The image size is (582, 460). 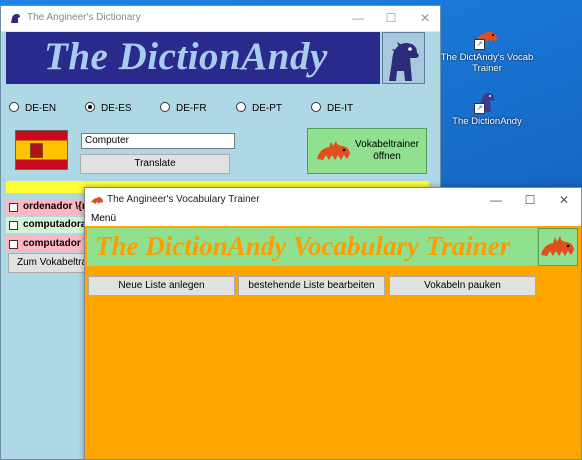 I want to click on desktop-icon-vocab-trainer: ↗ The DictAndy's Vocab Trainer, so click(x=487, y=49).